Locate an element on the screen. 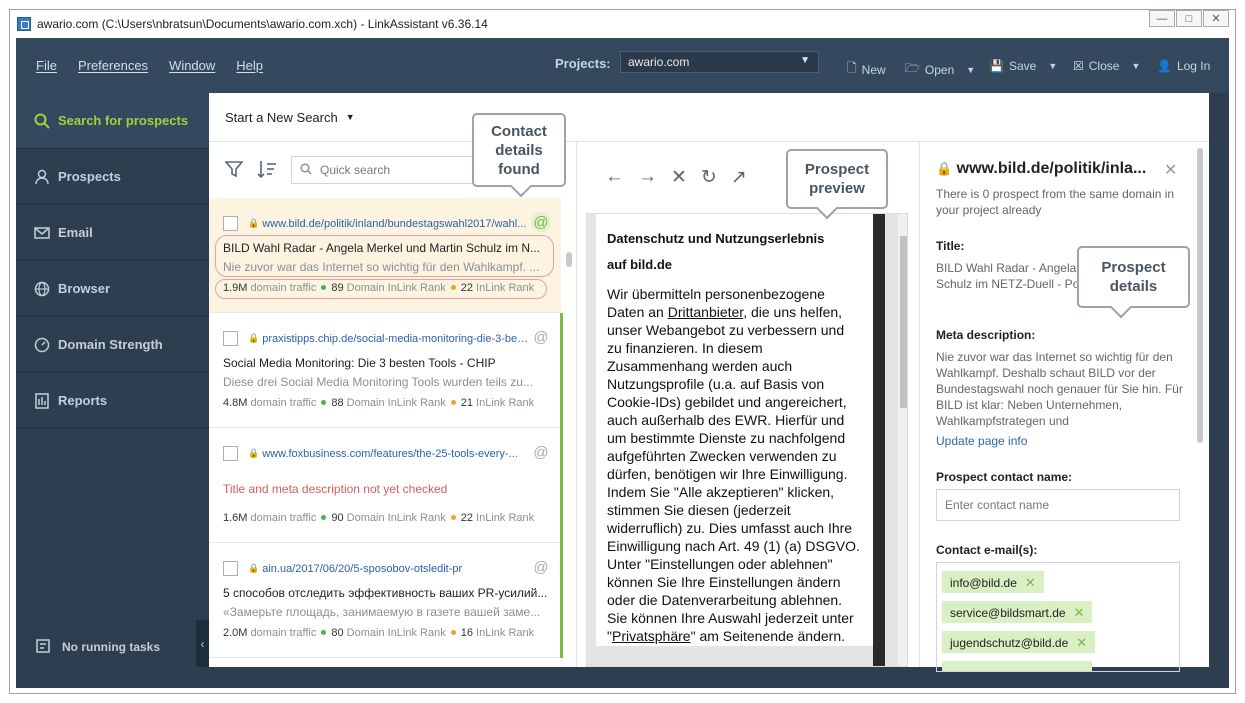 Image resolution: width=1245 pixels, height=703 pixels. collapse-sidebar-button: ‹ is located at coordinates (202, 643).